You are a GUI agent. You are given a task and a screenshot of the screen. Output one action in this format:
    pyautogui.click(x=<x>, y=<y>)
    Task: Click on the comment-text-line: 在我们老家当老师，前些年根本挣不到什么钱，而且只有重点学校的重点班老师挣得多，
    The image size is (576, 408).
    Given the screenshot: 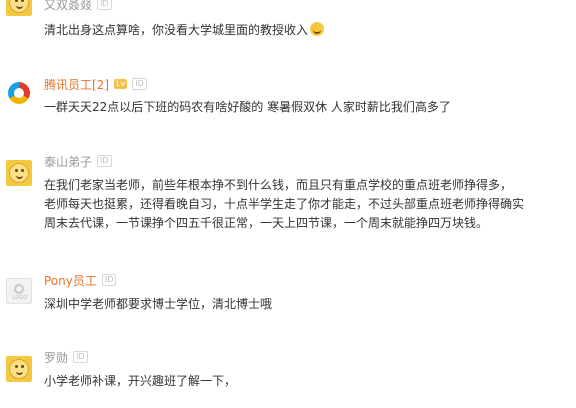 What is the action you would take?
    pyautogui.click(x=278, y=185)
    